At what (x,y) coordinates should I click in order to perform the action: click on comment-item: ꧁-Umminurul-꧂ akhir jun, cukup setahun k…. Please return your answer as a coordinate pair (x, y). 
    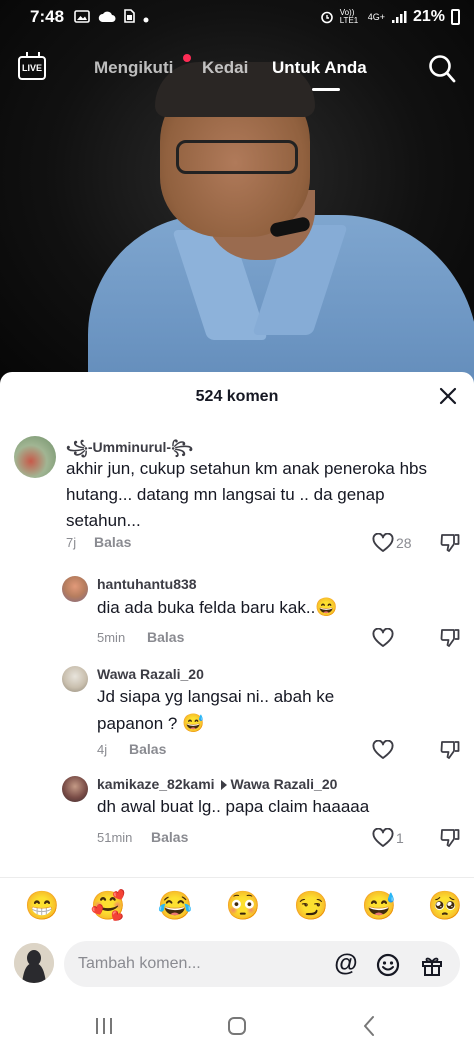
    Looking at the image, I should click on (237, 499).